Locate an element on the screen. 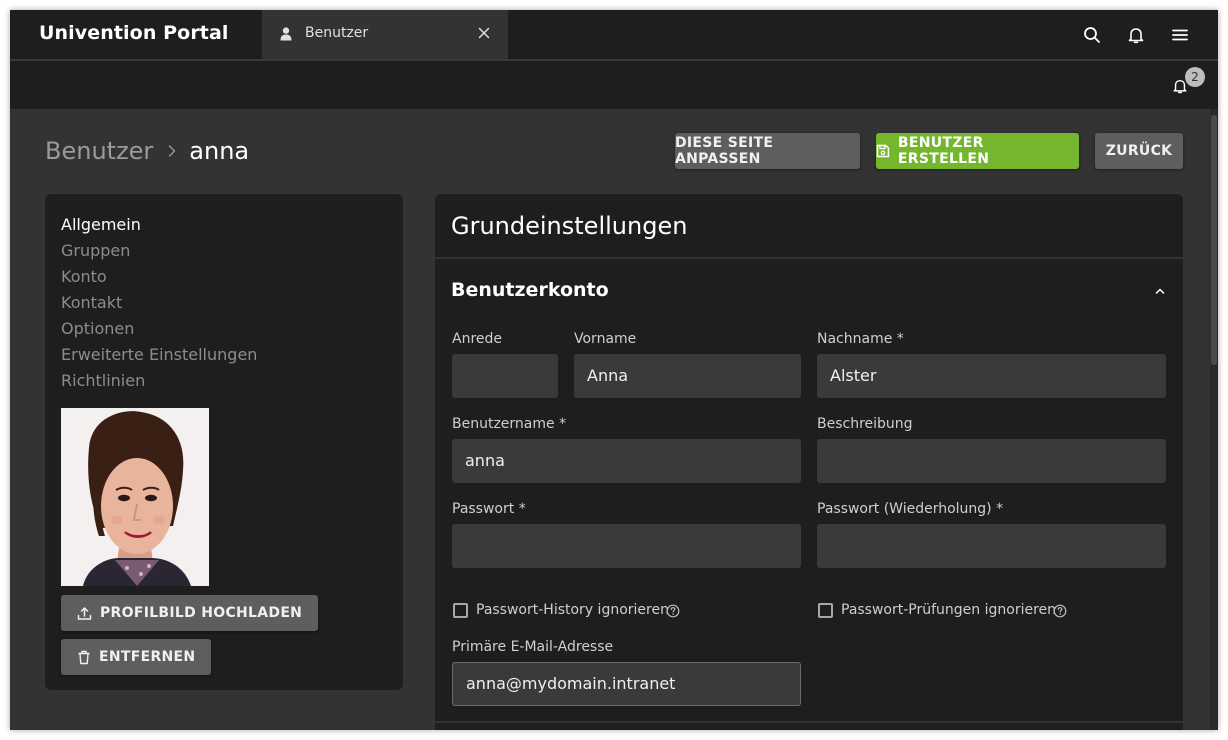 This screenshot has height=740, width=1228. save-icon is located at coordinates (883, 151).